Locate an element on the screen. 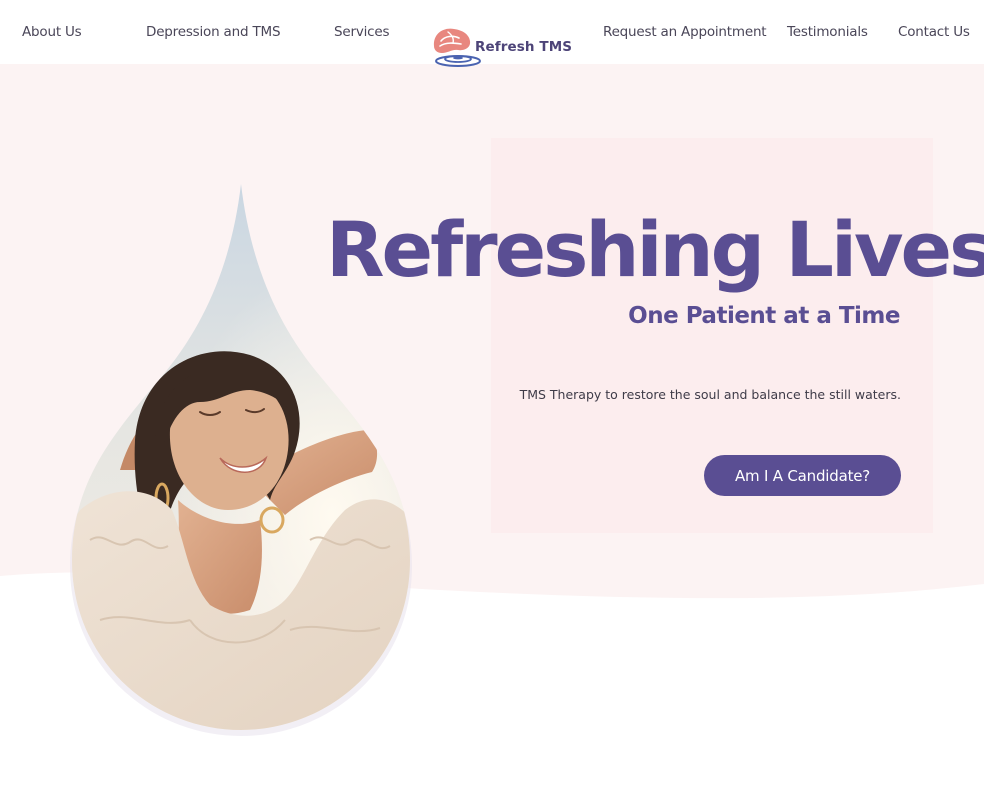 This screenshot has width=984, height=800. hero-subtitle: One Patient at a Time is located at coordinates (764, 316).